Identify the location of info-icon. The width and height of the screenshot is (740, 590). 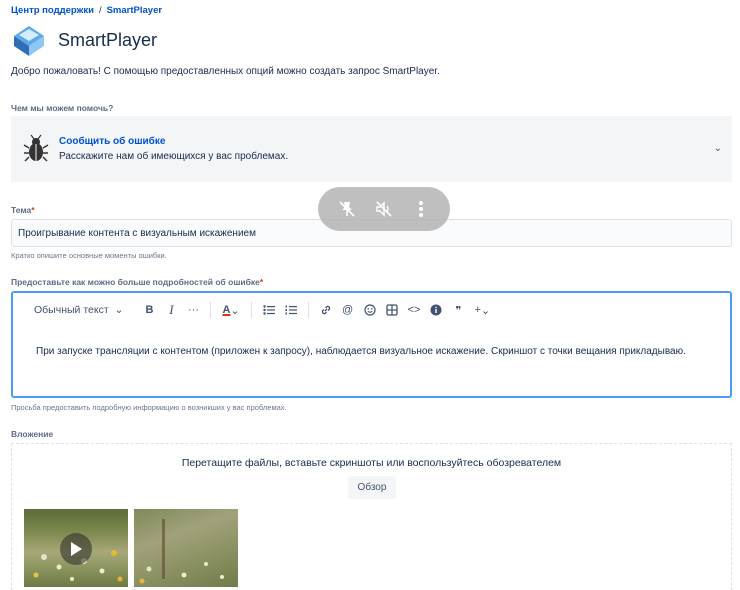
(436, 310).